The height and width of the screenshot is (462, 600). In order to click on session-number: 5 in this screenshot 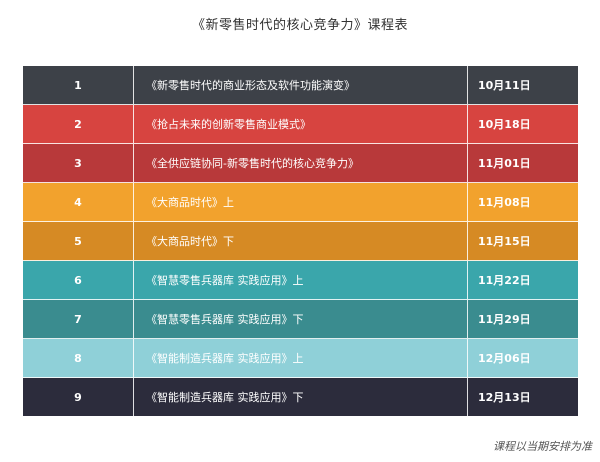, I will do `click(78, 241)`.